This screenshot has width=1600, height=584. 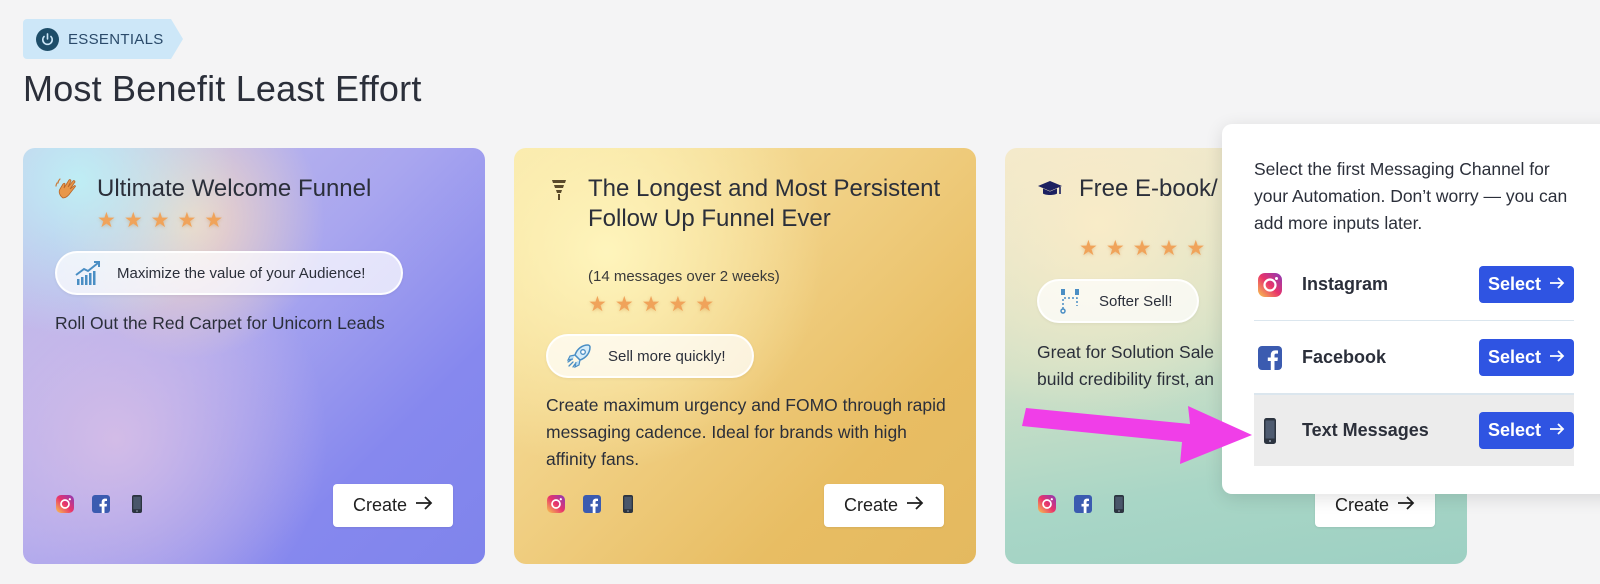 I want to click on option-facebook: Facebook Select, so click(x=1414, y=358).